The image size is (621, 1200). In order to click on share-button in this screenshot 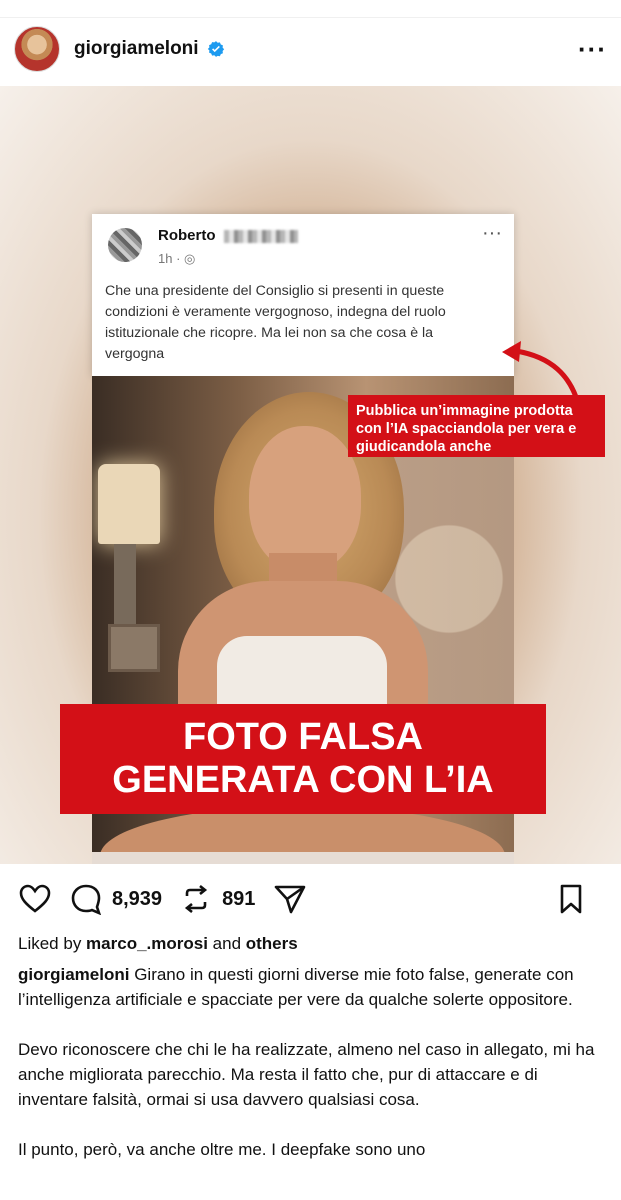, I will do `click(290, 899)`.